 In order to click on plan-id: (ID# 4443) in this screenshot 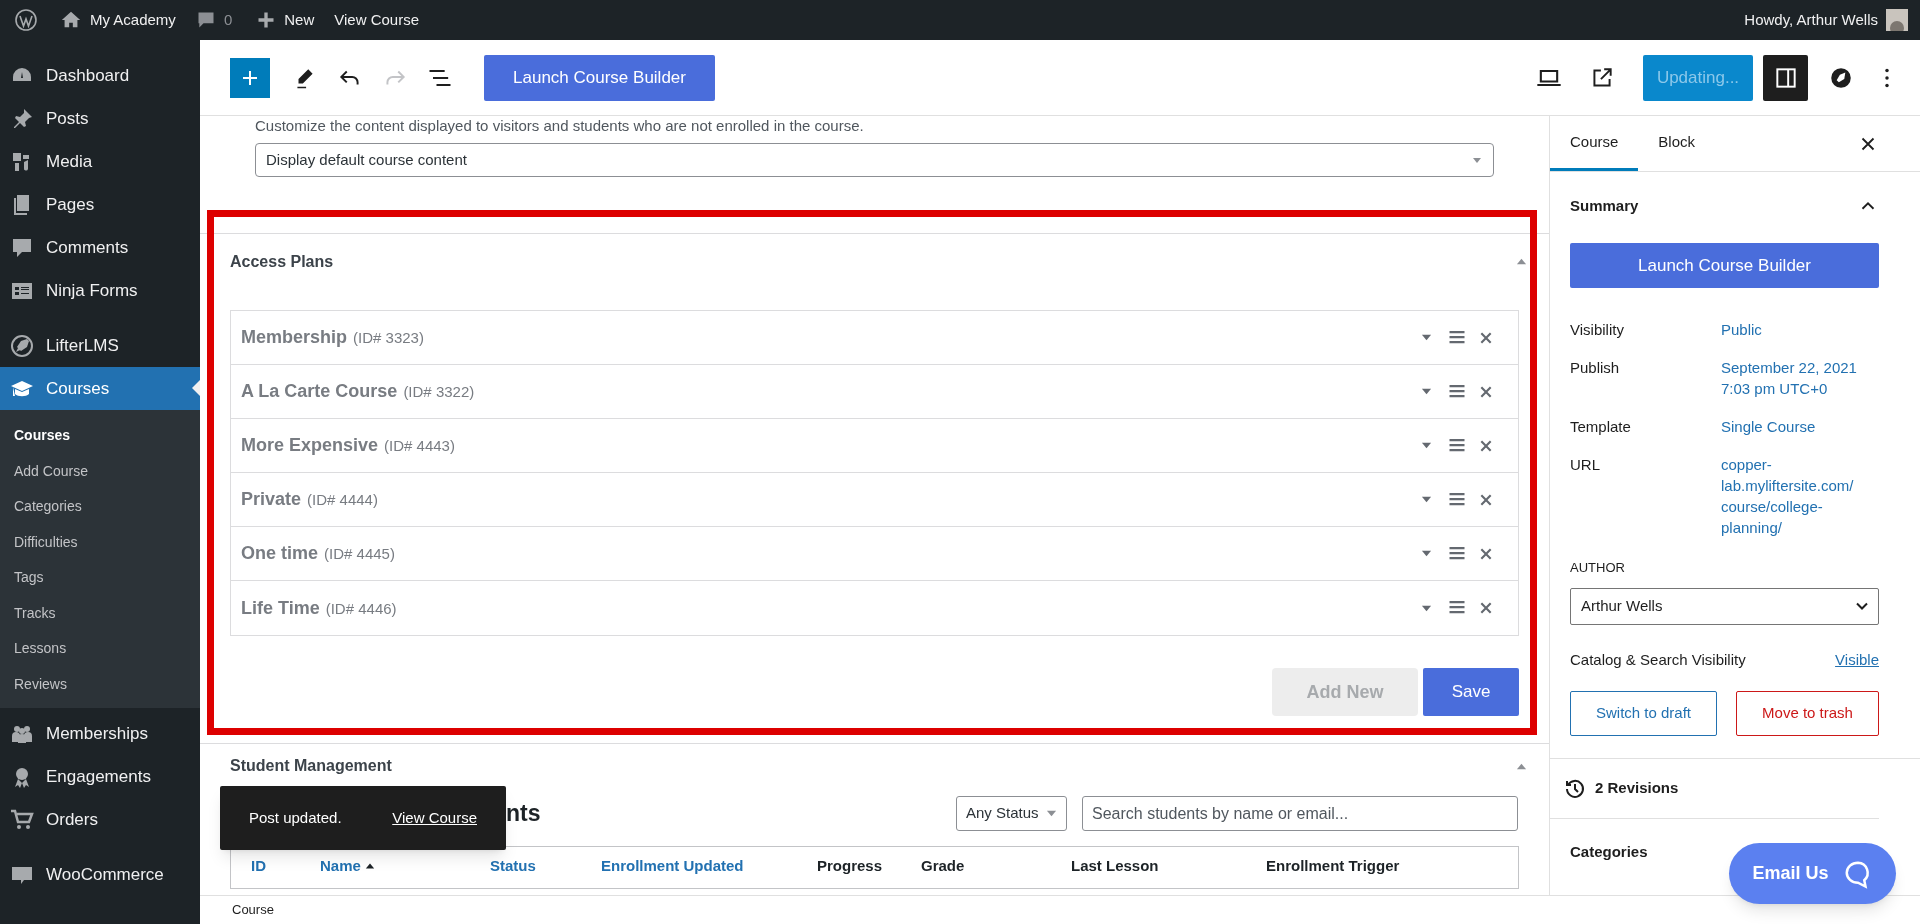, I will do `click(419, 446)`.